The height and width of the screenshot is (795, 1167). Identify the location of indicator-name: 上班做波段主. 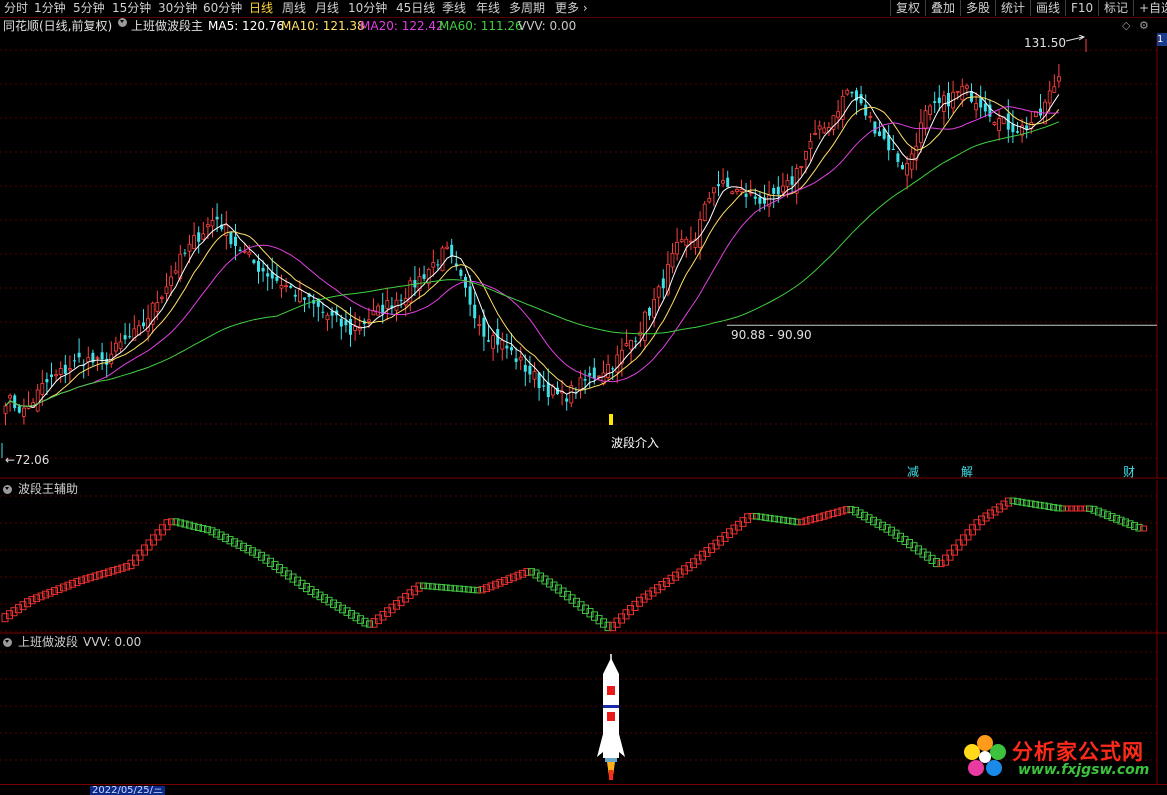
(167, 26).